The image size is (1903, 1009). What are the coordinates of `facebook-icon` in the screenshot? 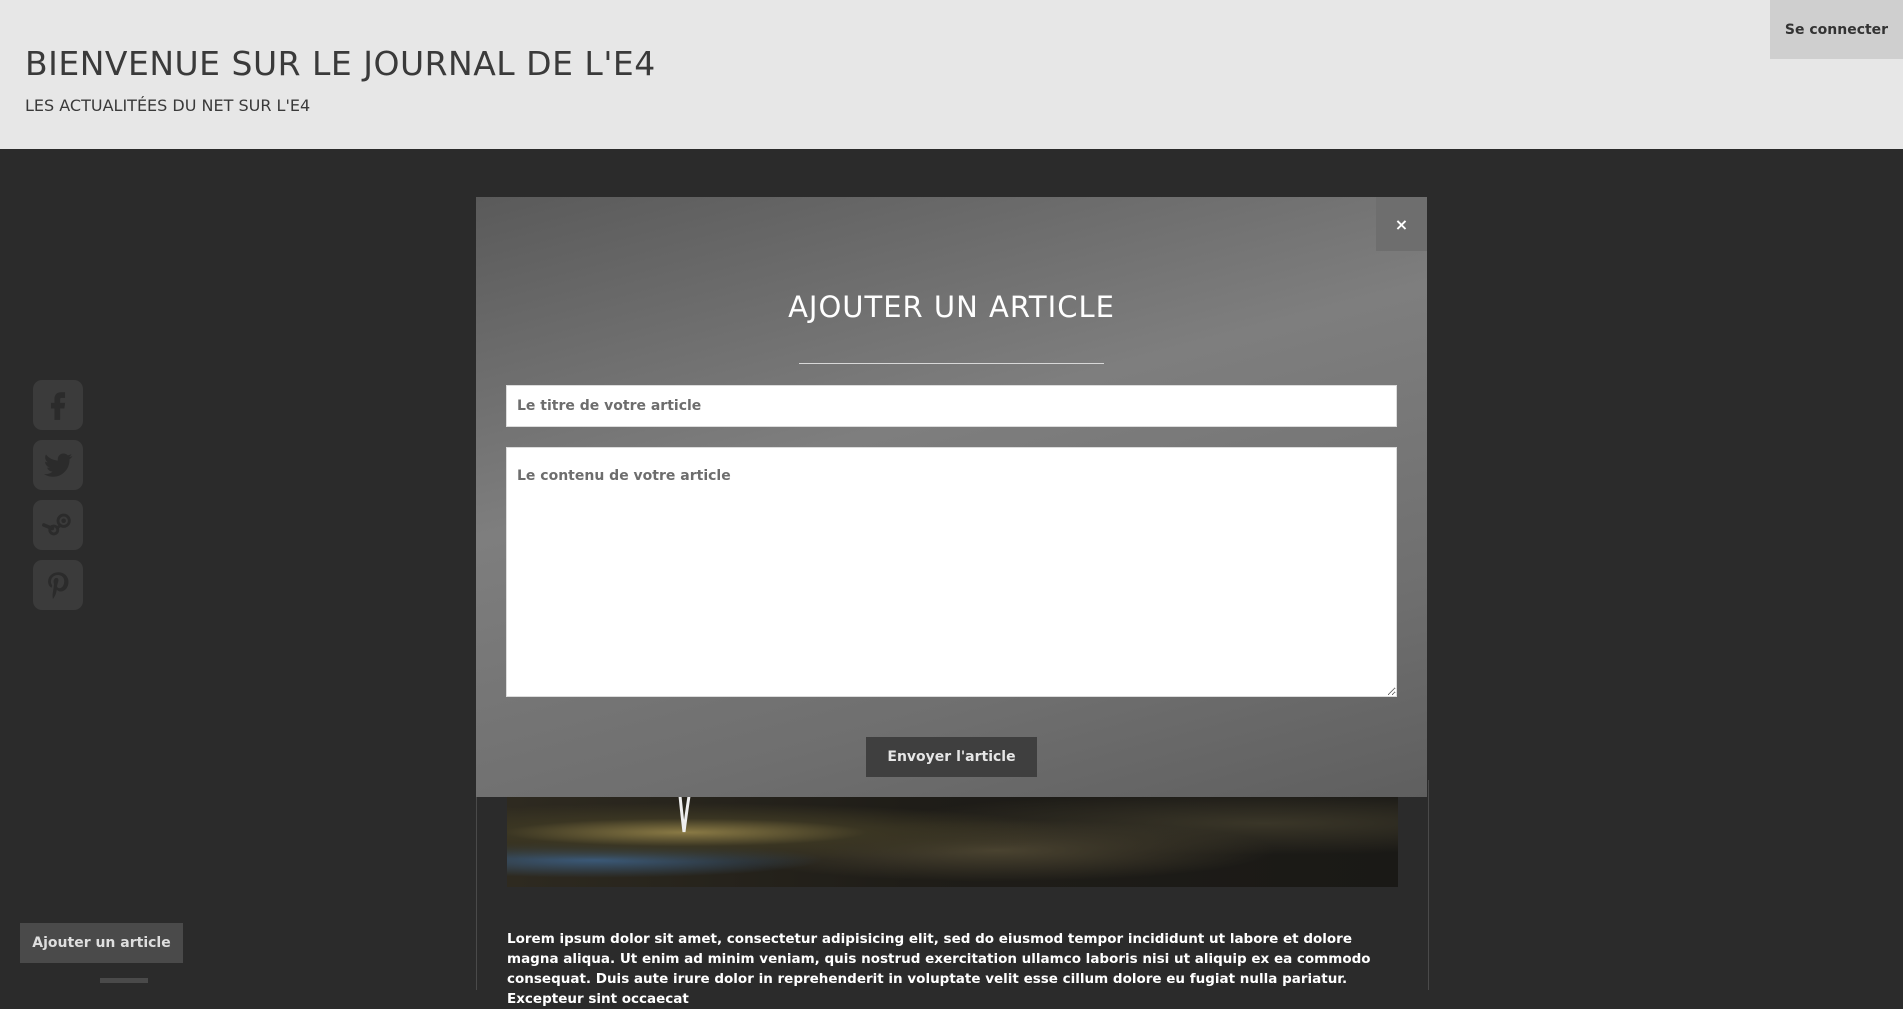 It's located at (58, 406).